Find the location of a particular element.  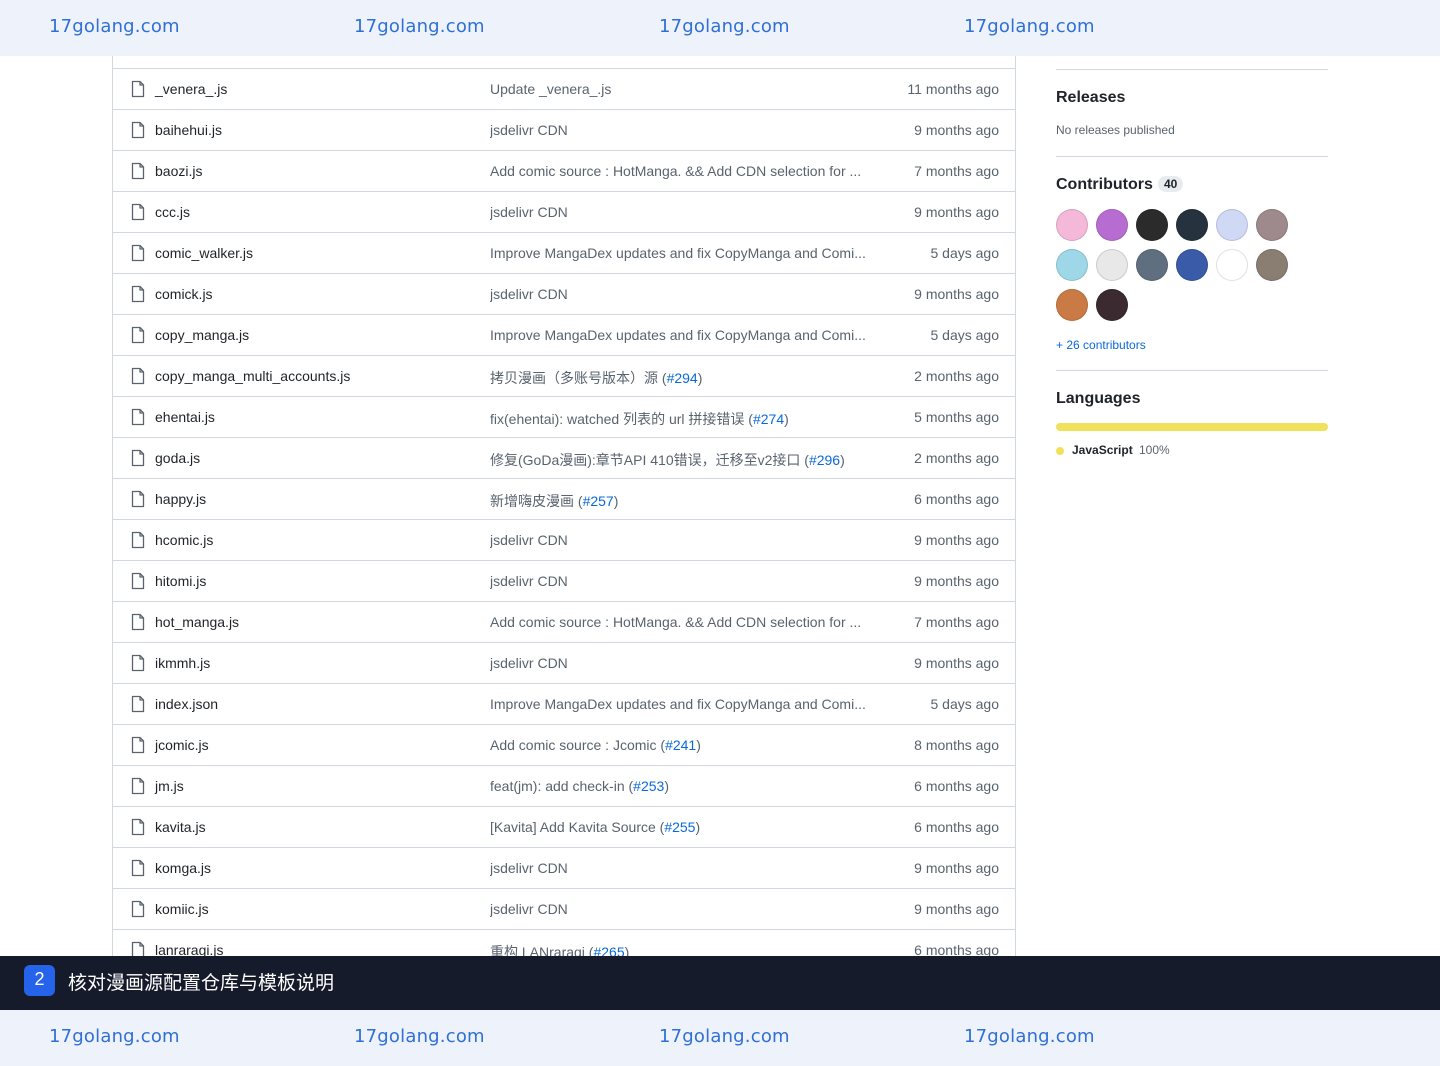

commit-message-link: 新增嗨皮漫画 (#257) is located at coordinates (683, 501).